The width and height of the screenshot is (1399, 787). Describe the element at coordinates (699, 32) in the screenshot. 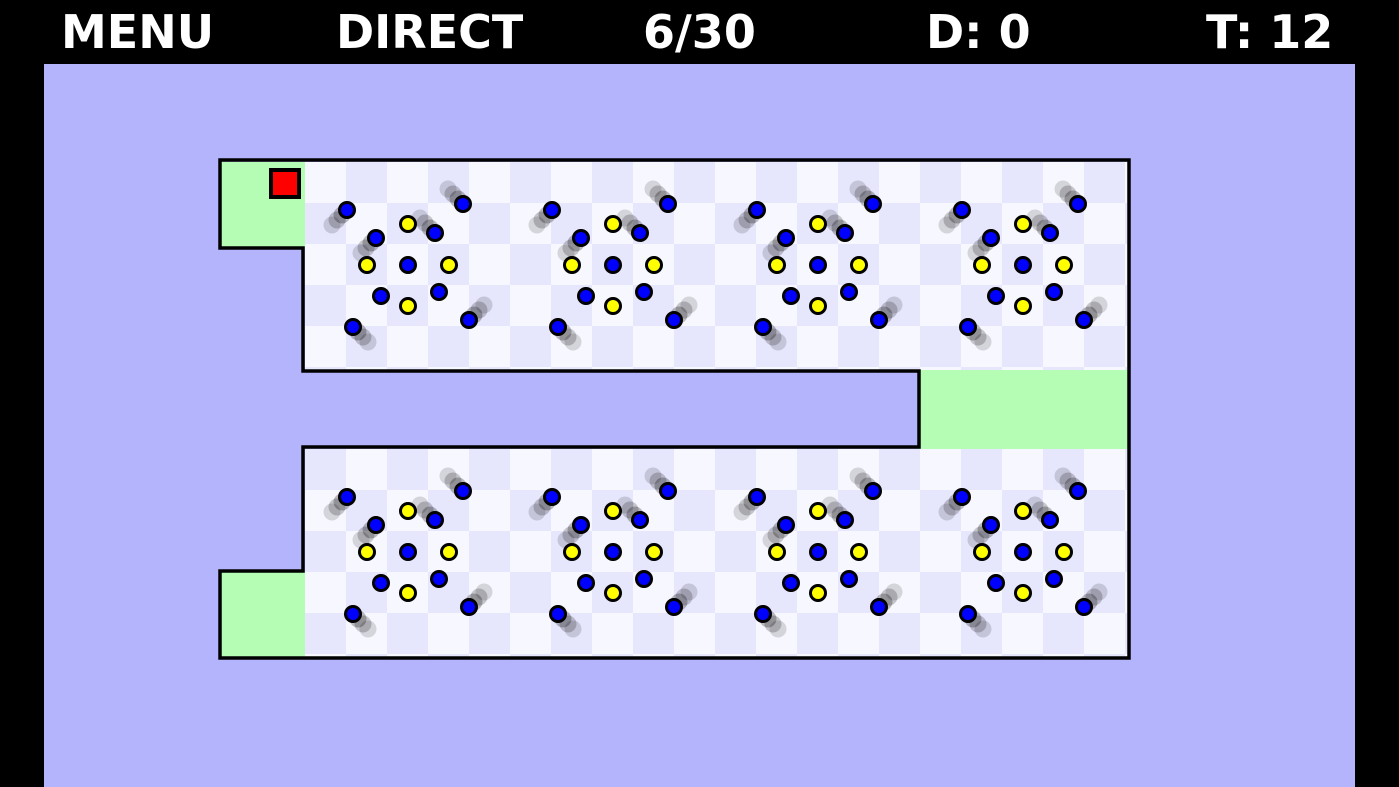

I see `hud-bar: MENU DIRECT 6/30 D: 0 T: 12` at that location.